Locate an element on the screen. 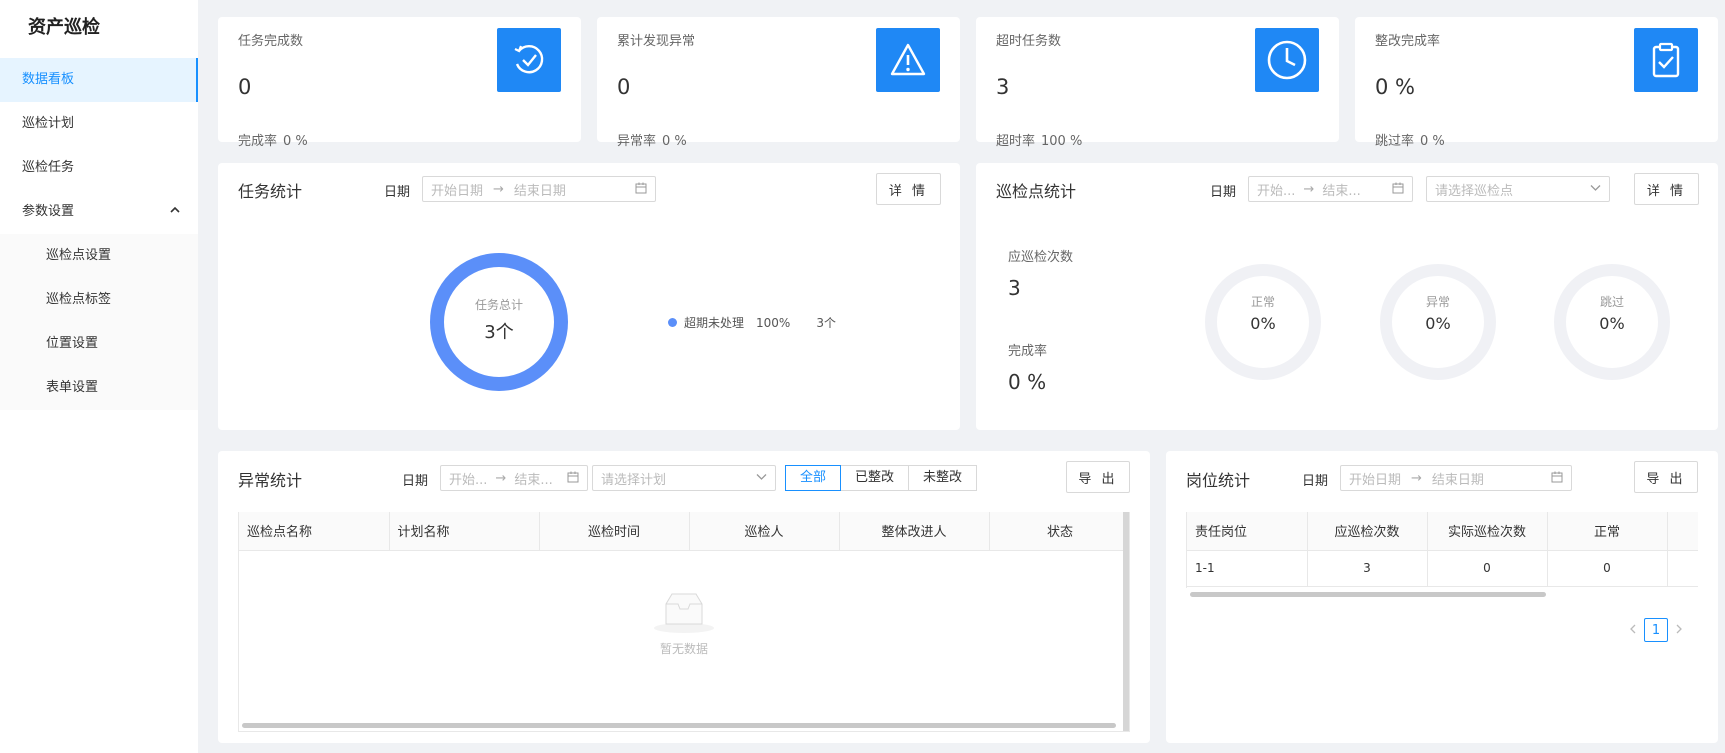  skipped-ring: 跳过 0% is located at coordinates (1612, 322).